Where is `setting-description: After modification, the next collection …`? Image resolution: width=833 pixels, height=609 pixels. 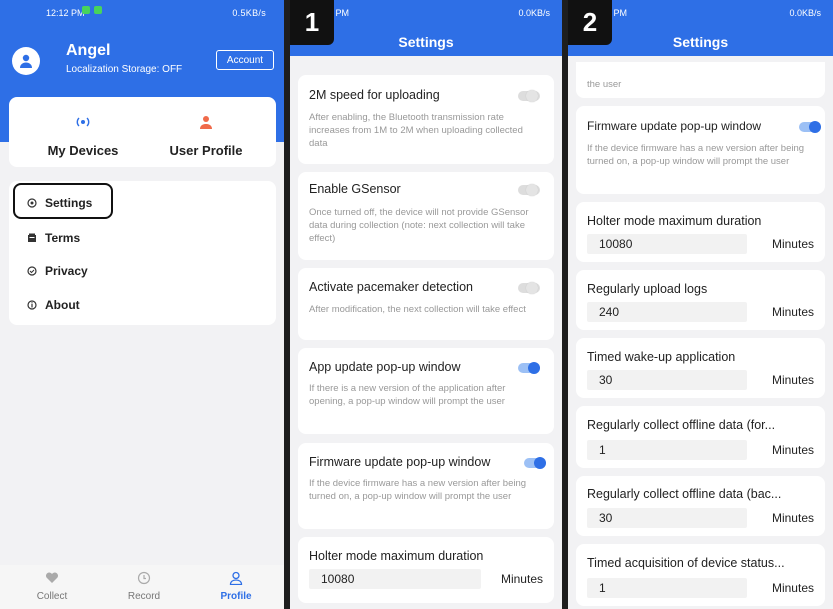
setting-description: After modification, the next collection … is located at coordinates (417, 309).